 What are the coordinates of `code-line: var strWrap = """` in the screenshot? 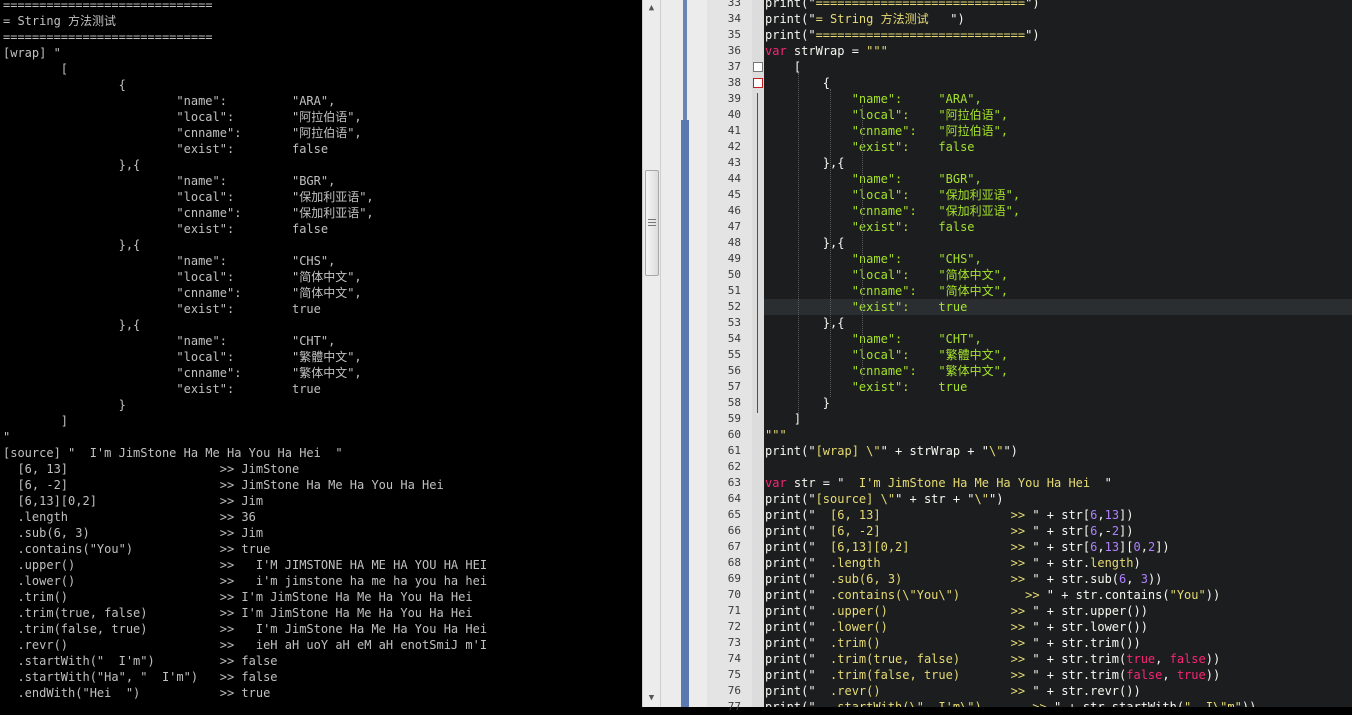 It's located at (826, 51).